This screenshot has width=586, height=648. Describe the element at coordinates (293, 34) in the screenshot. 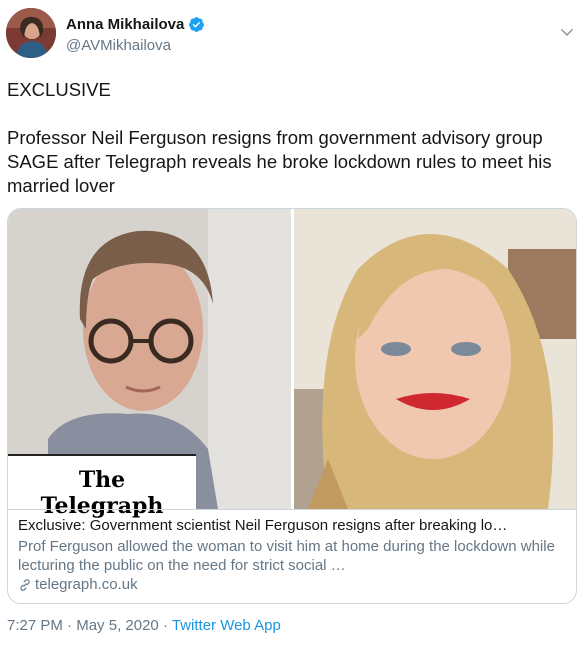

I see `tweet-header: Anna Mikhailova @AVMikhailova` at that location.